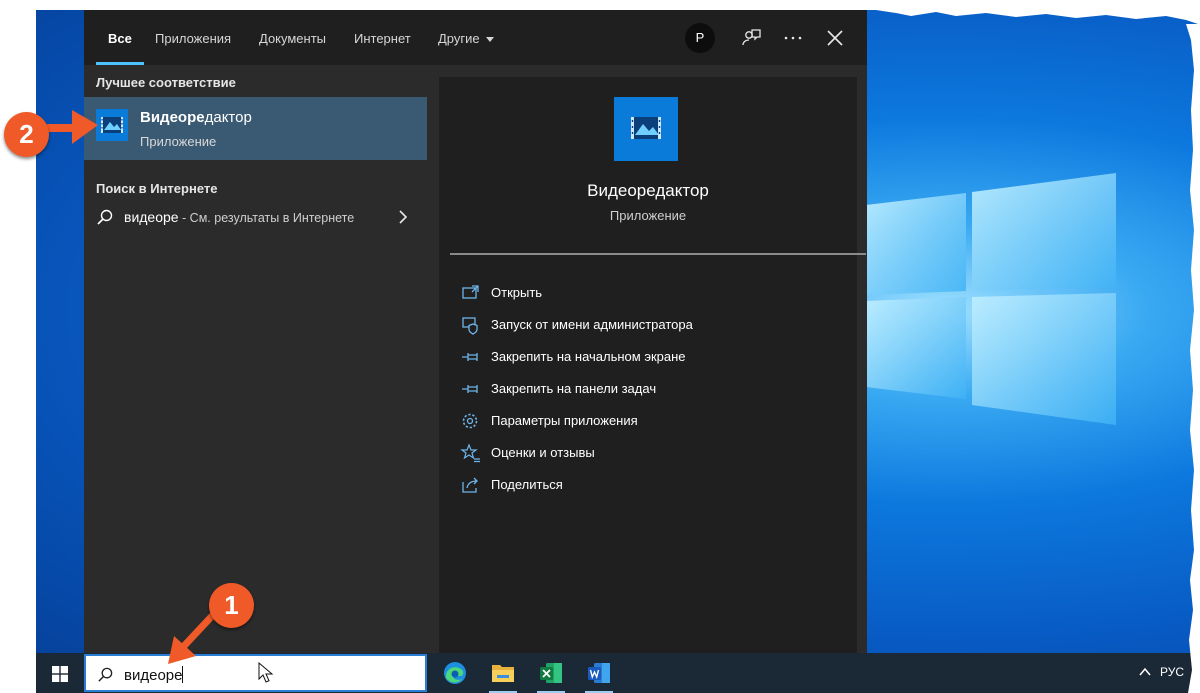 Image resolution: width=1200 pixels, height=693 pixels. What do you see at coordinates (26, 134) in the screenshot?
I see `annotation-badge-2: 2` at bounding box center [26, 134].